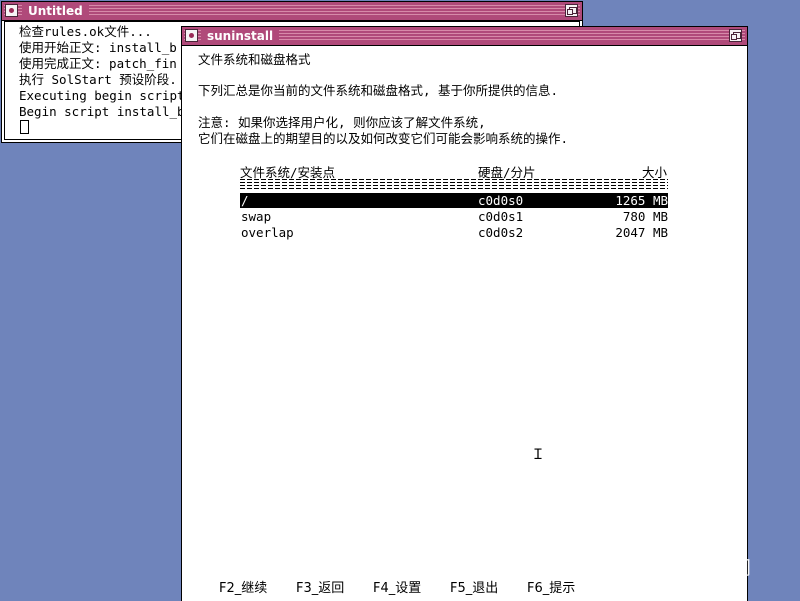 The height and width of the screenshot is (601, 800). What do you see at coordinates (245, 200) in the screenshot?
I see `row-mount: /` at bounding box center [245, 200].